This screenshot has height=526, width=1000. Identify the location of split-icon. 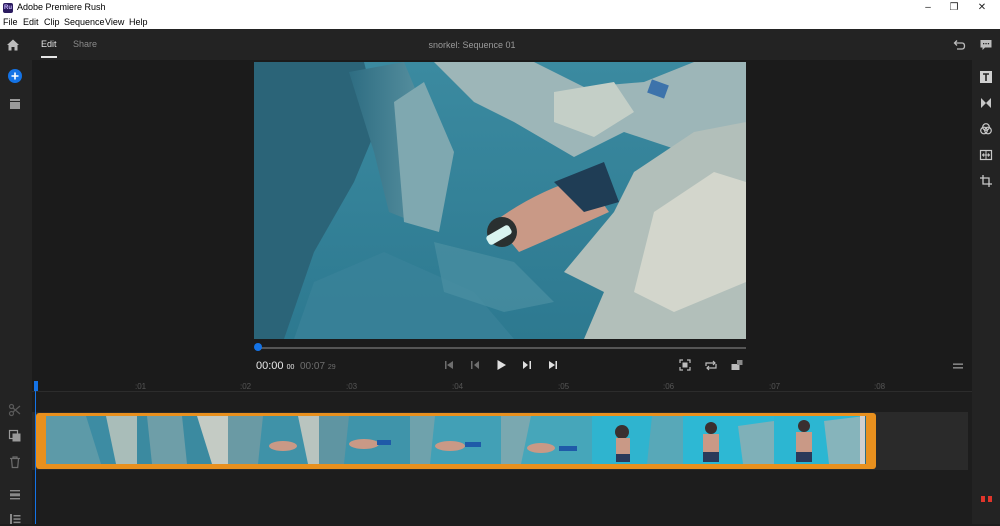
(15, 410).